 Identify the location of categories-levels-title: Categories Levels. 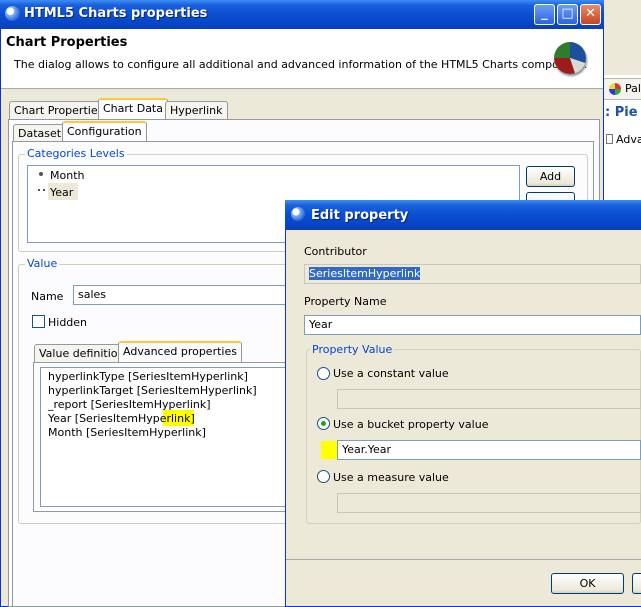
(76, 153).